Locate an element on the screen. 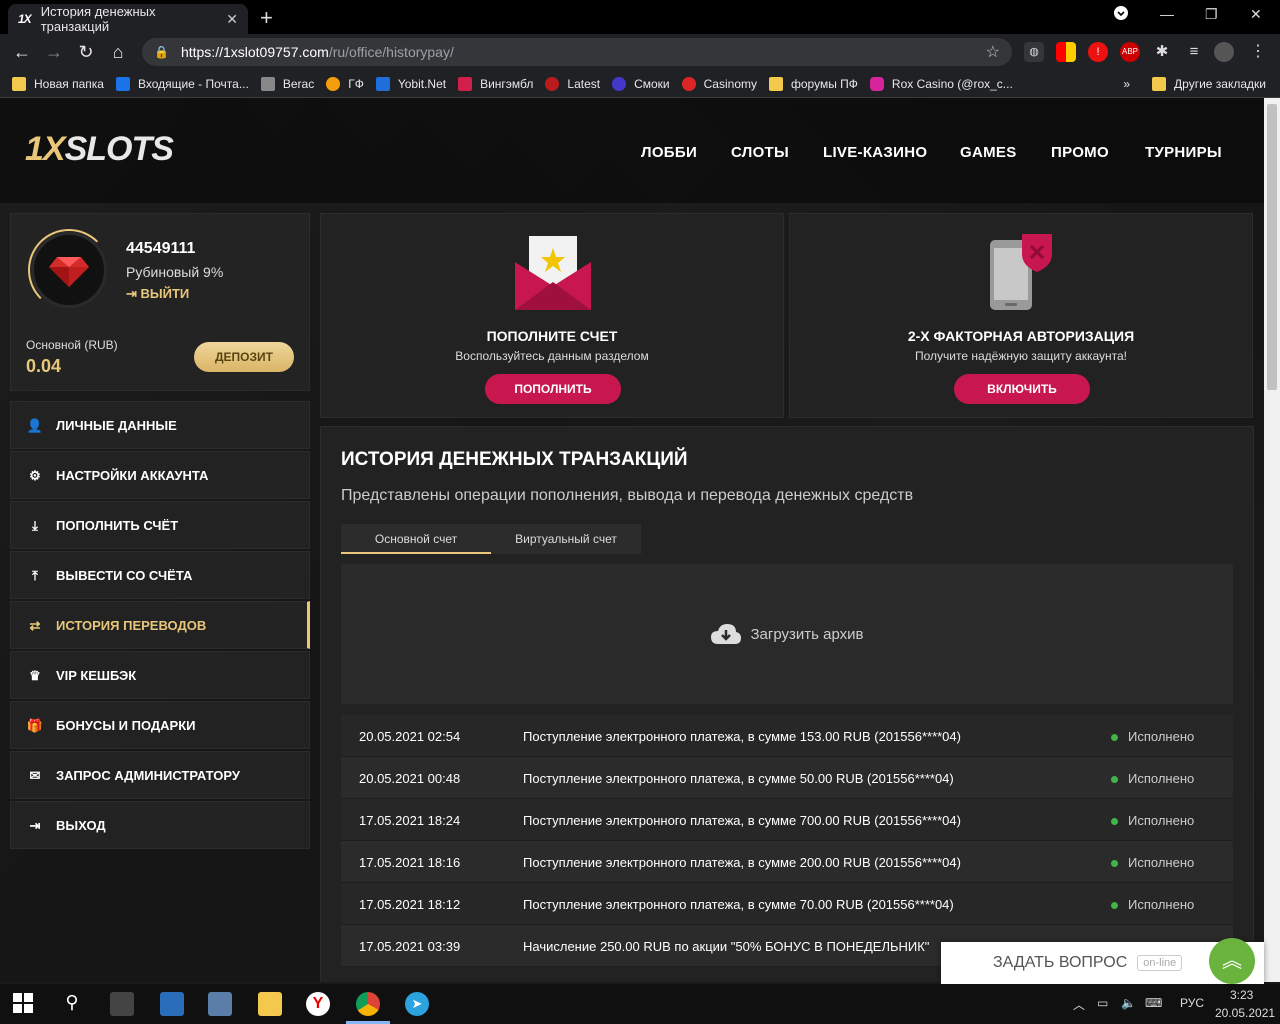  bookmark-item: Yobit.Net is located at coordinates (410, 83).